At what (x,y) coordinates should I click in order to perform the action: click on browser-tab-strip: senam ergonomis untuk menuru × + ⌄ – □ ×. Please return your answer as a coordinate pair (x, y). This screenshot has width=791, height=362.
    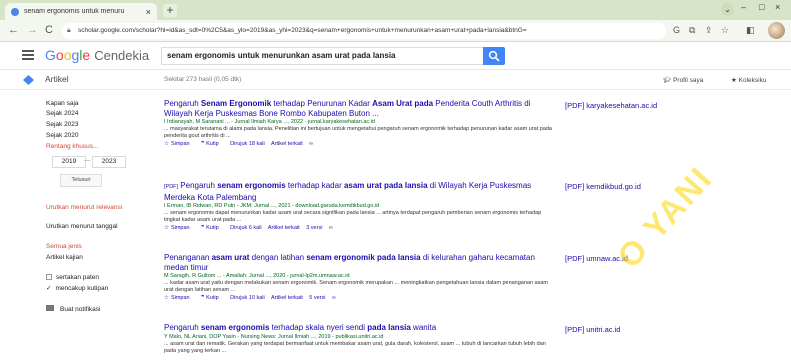
    Looking at the image, I should click on (395, 10).